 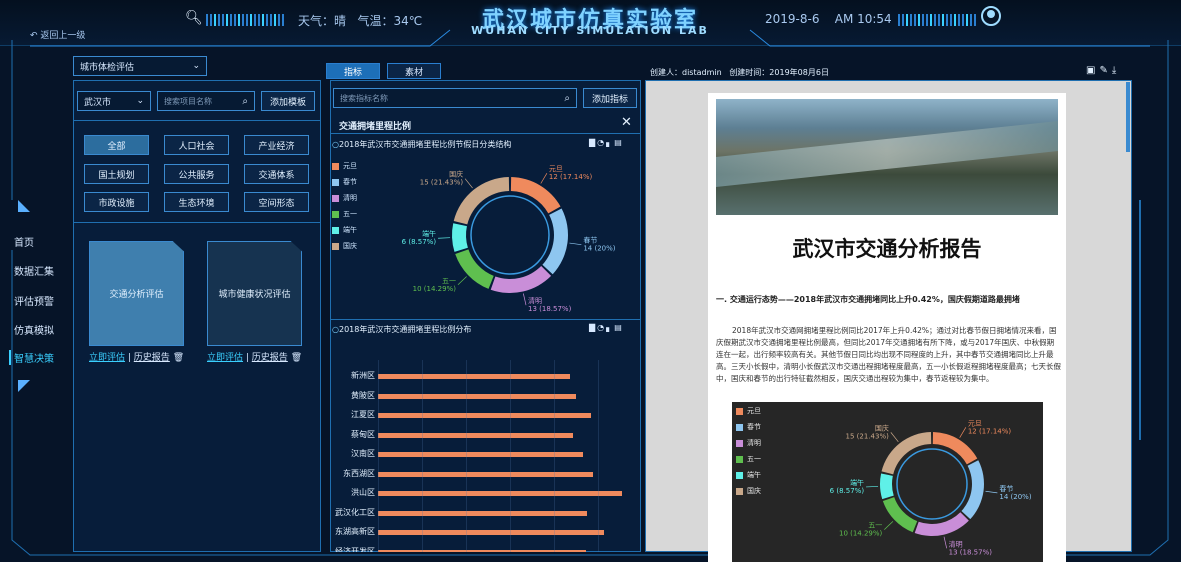 I want to click on indicator-search-input: 搜索指标名称 ⌕, so click(x=455, y=98).